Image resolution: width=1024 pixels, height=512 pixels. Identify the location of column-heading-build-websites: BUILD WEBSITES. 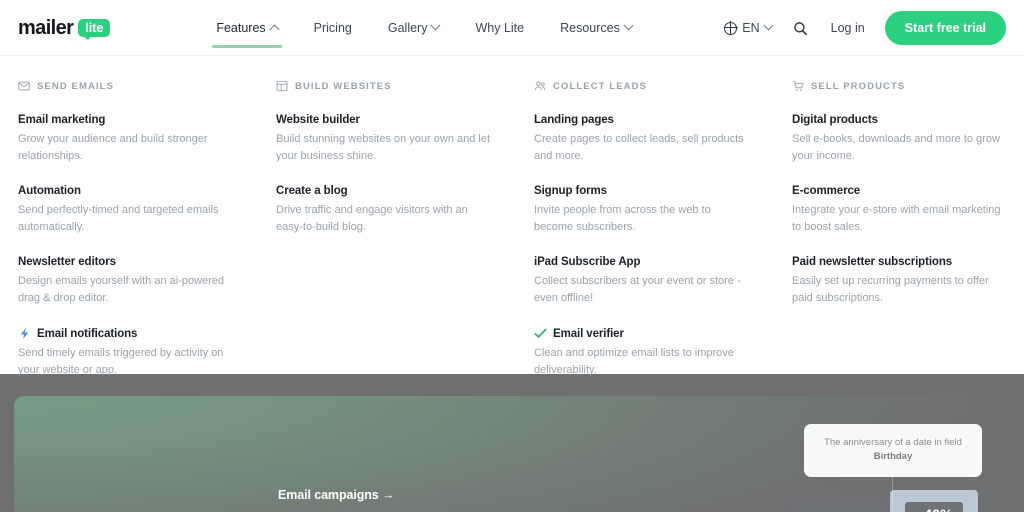
(393, 86).